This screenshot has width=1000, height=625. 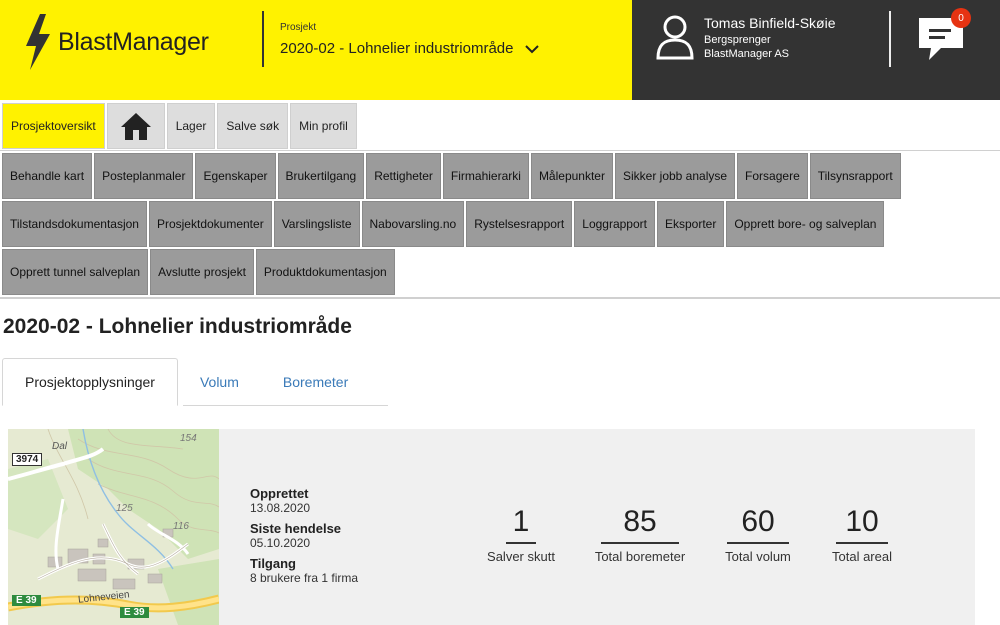 What do you see at coordinates (177, 326) in the screenshot?
I see `page-title: 2020-02 - Lohnelier industriområde` at bounding box center [177, 326].